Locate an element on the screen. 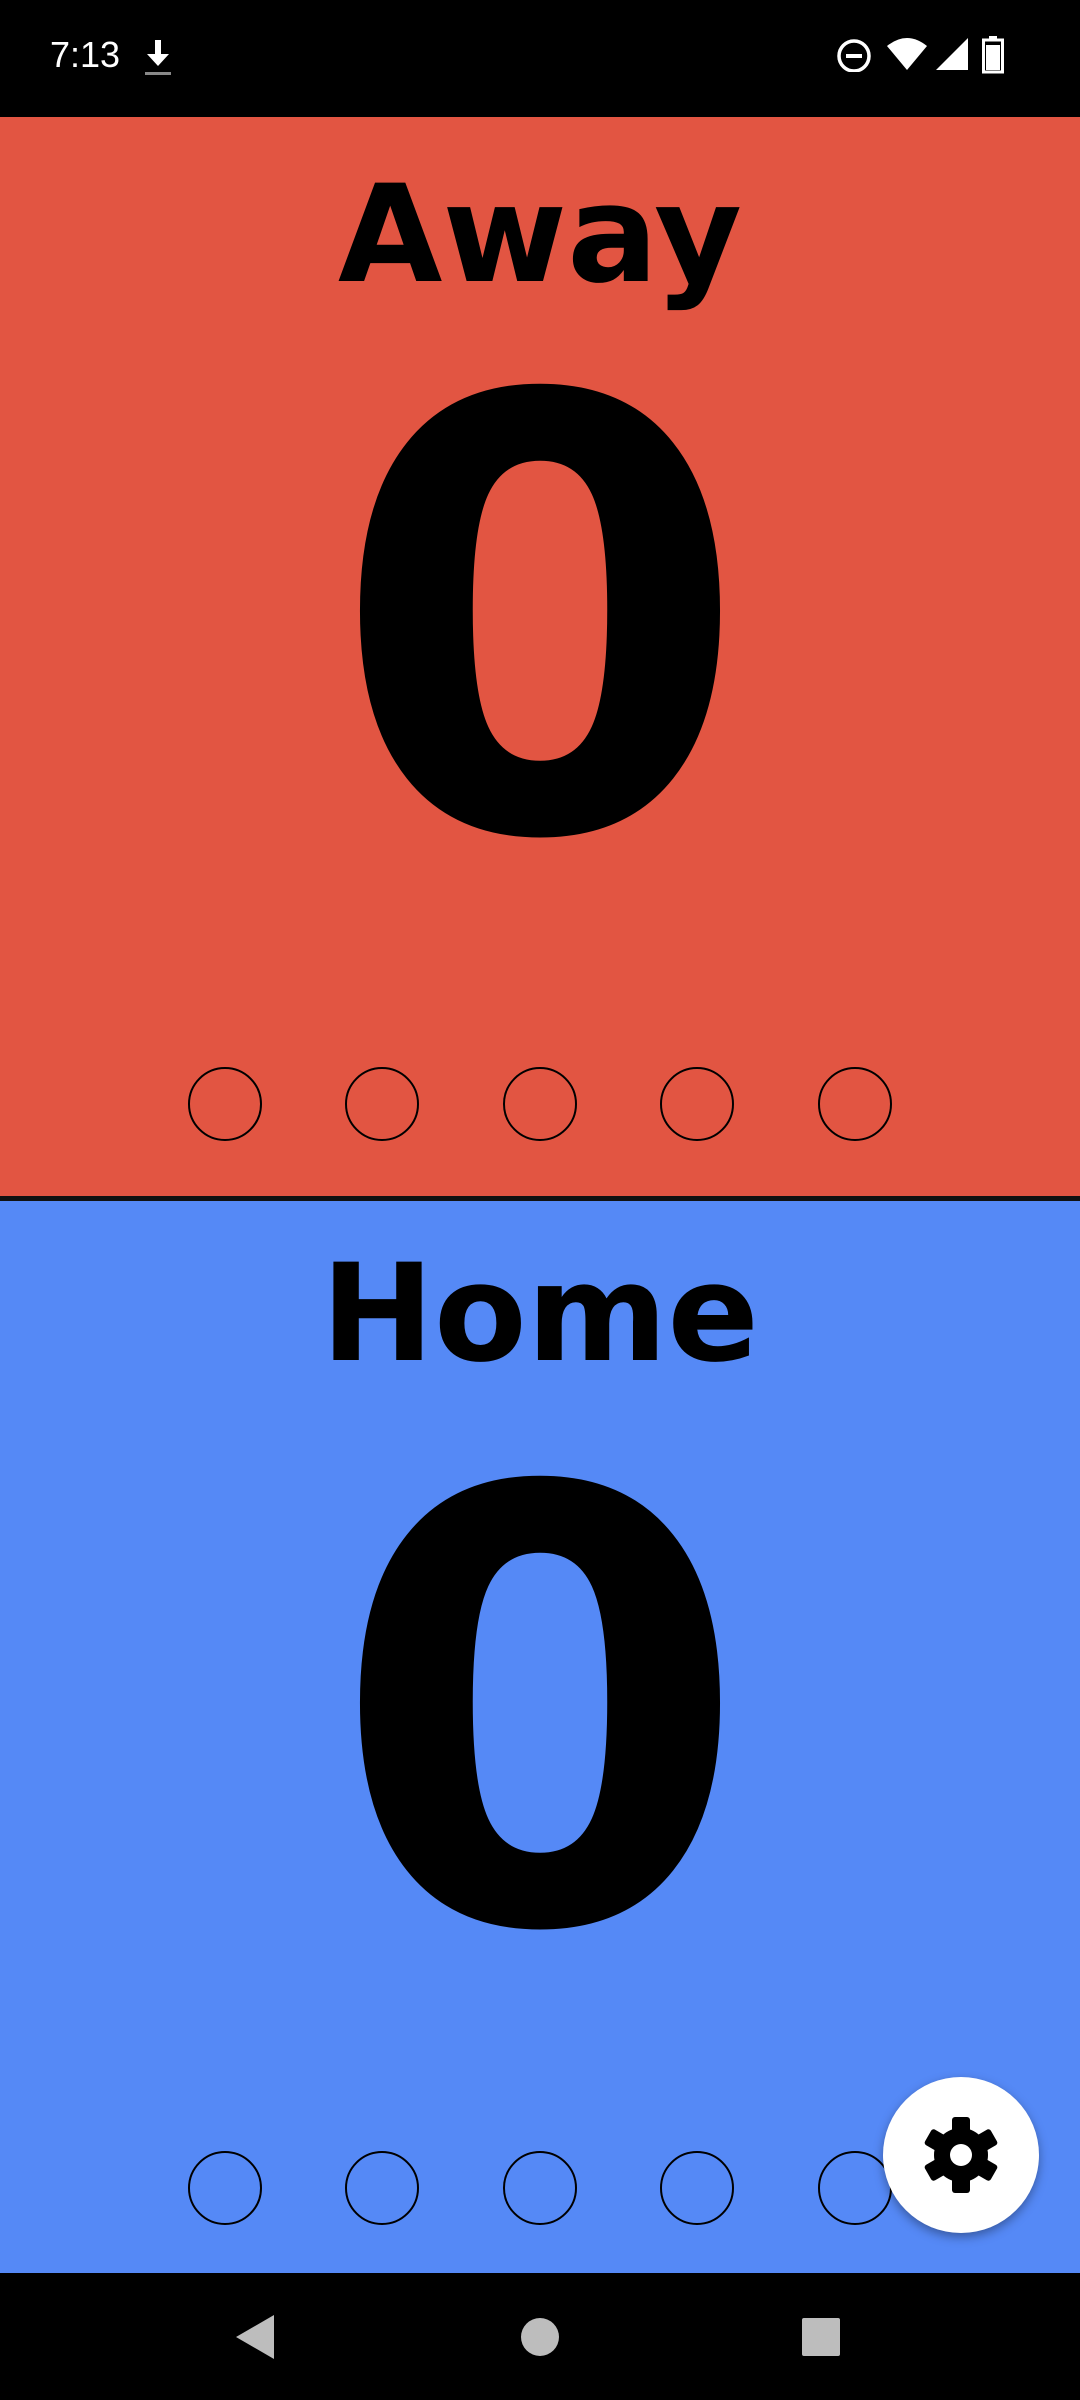 Image resolution: width=1080 pixels, height=2400 pixels. status-time: 7:13 is located at coordinates (85, 54).